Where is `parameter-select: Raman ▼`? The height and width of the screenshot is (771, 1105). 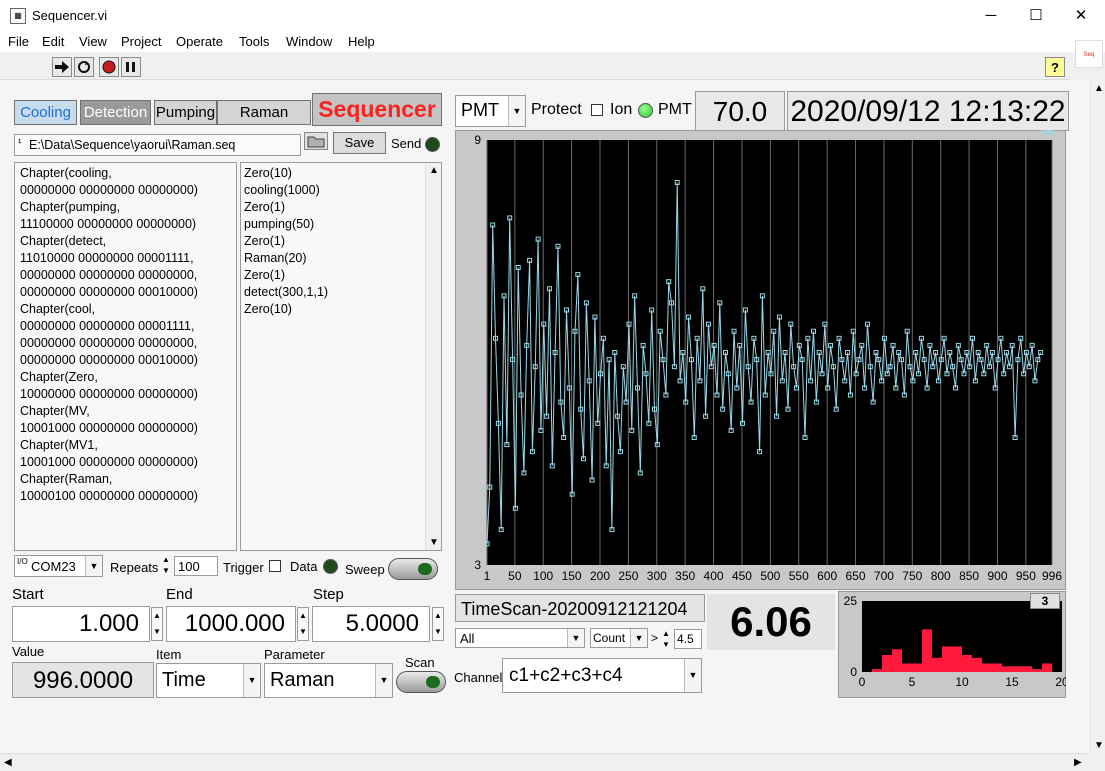
parameter-select: Raman ▼ is located at coordinates (328, 680).